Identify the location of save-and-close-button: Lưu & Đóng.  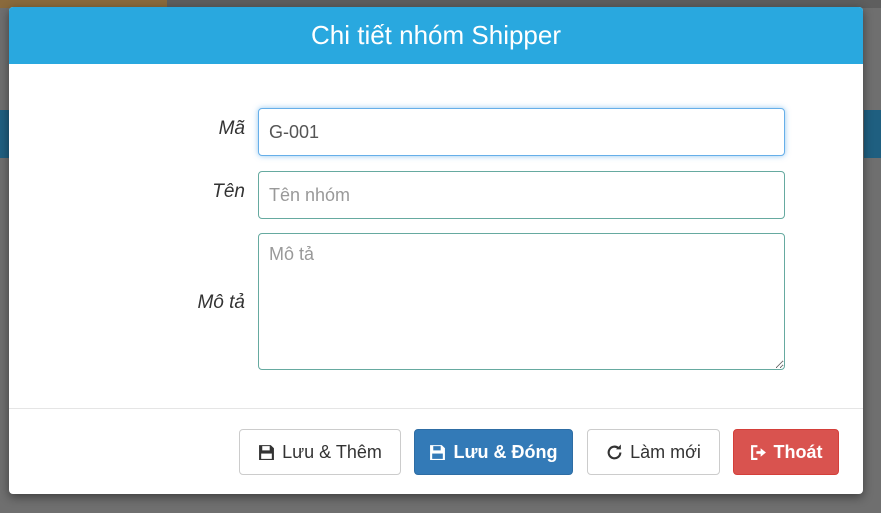
(493, 452).